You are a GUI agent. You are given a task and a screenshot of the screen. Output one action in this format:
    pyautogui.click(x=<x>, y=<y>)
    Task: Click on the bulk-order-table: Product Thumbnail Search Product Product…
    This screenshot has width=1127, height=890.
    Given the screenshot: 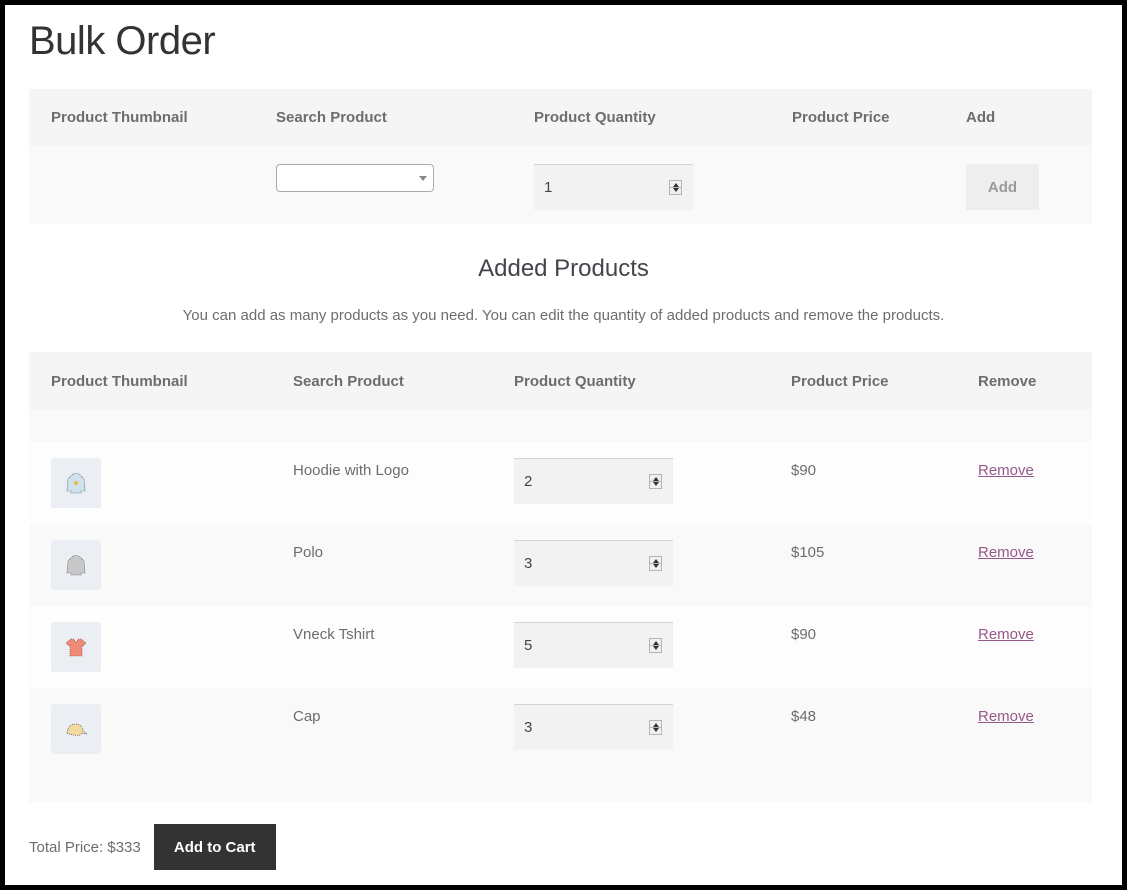 What is the action you would take?
    pyautogui.click(x=560, y=156)
    